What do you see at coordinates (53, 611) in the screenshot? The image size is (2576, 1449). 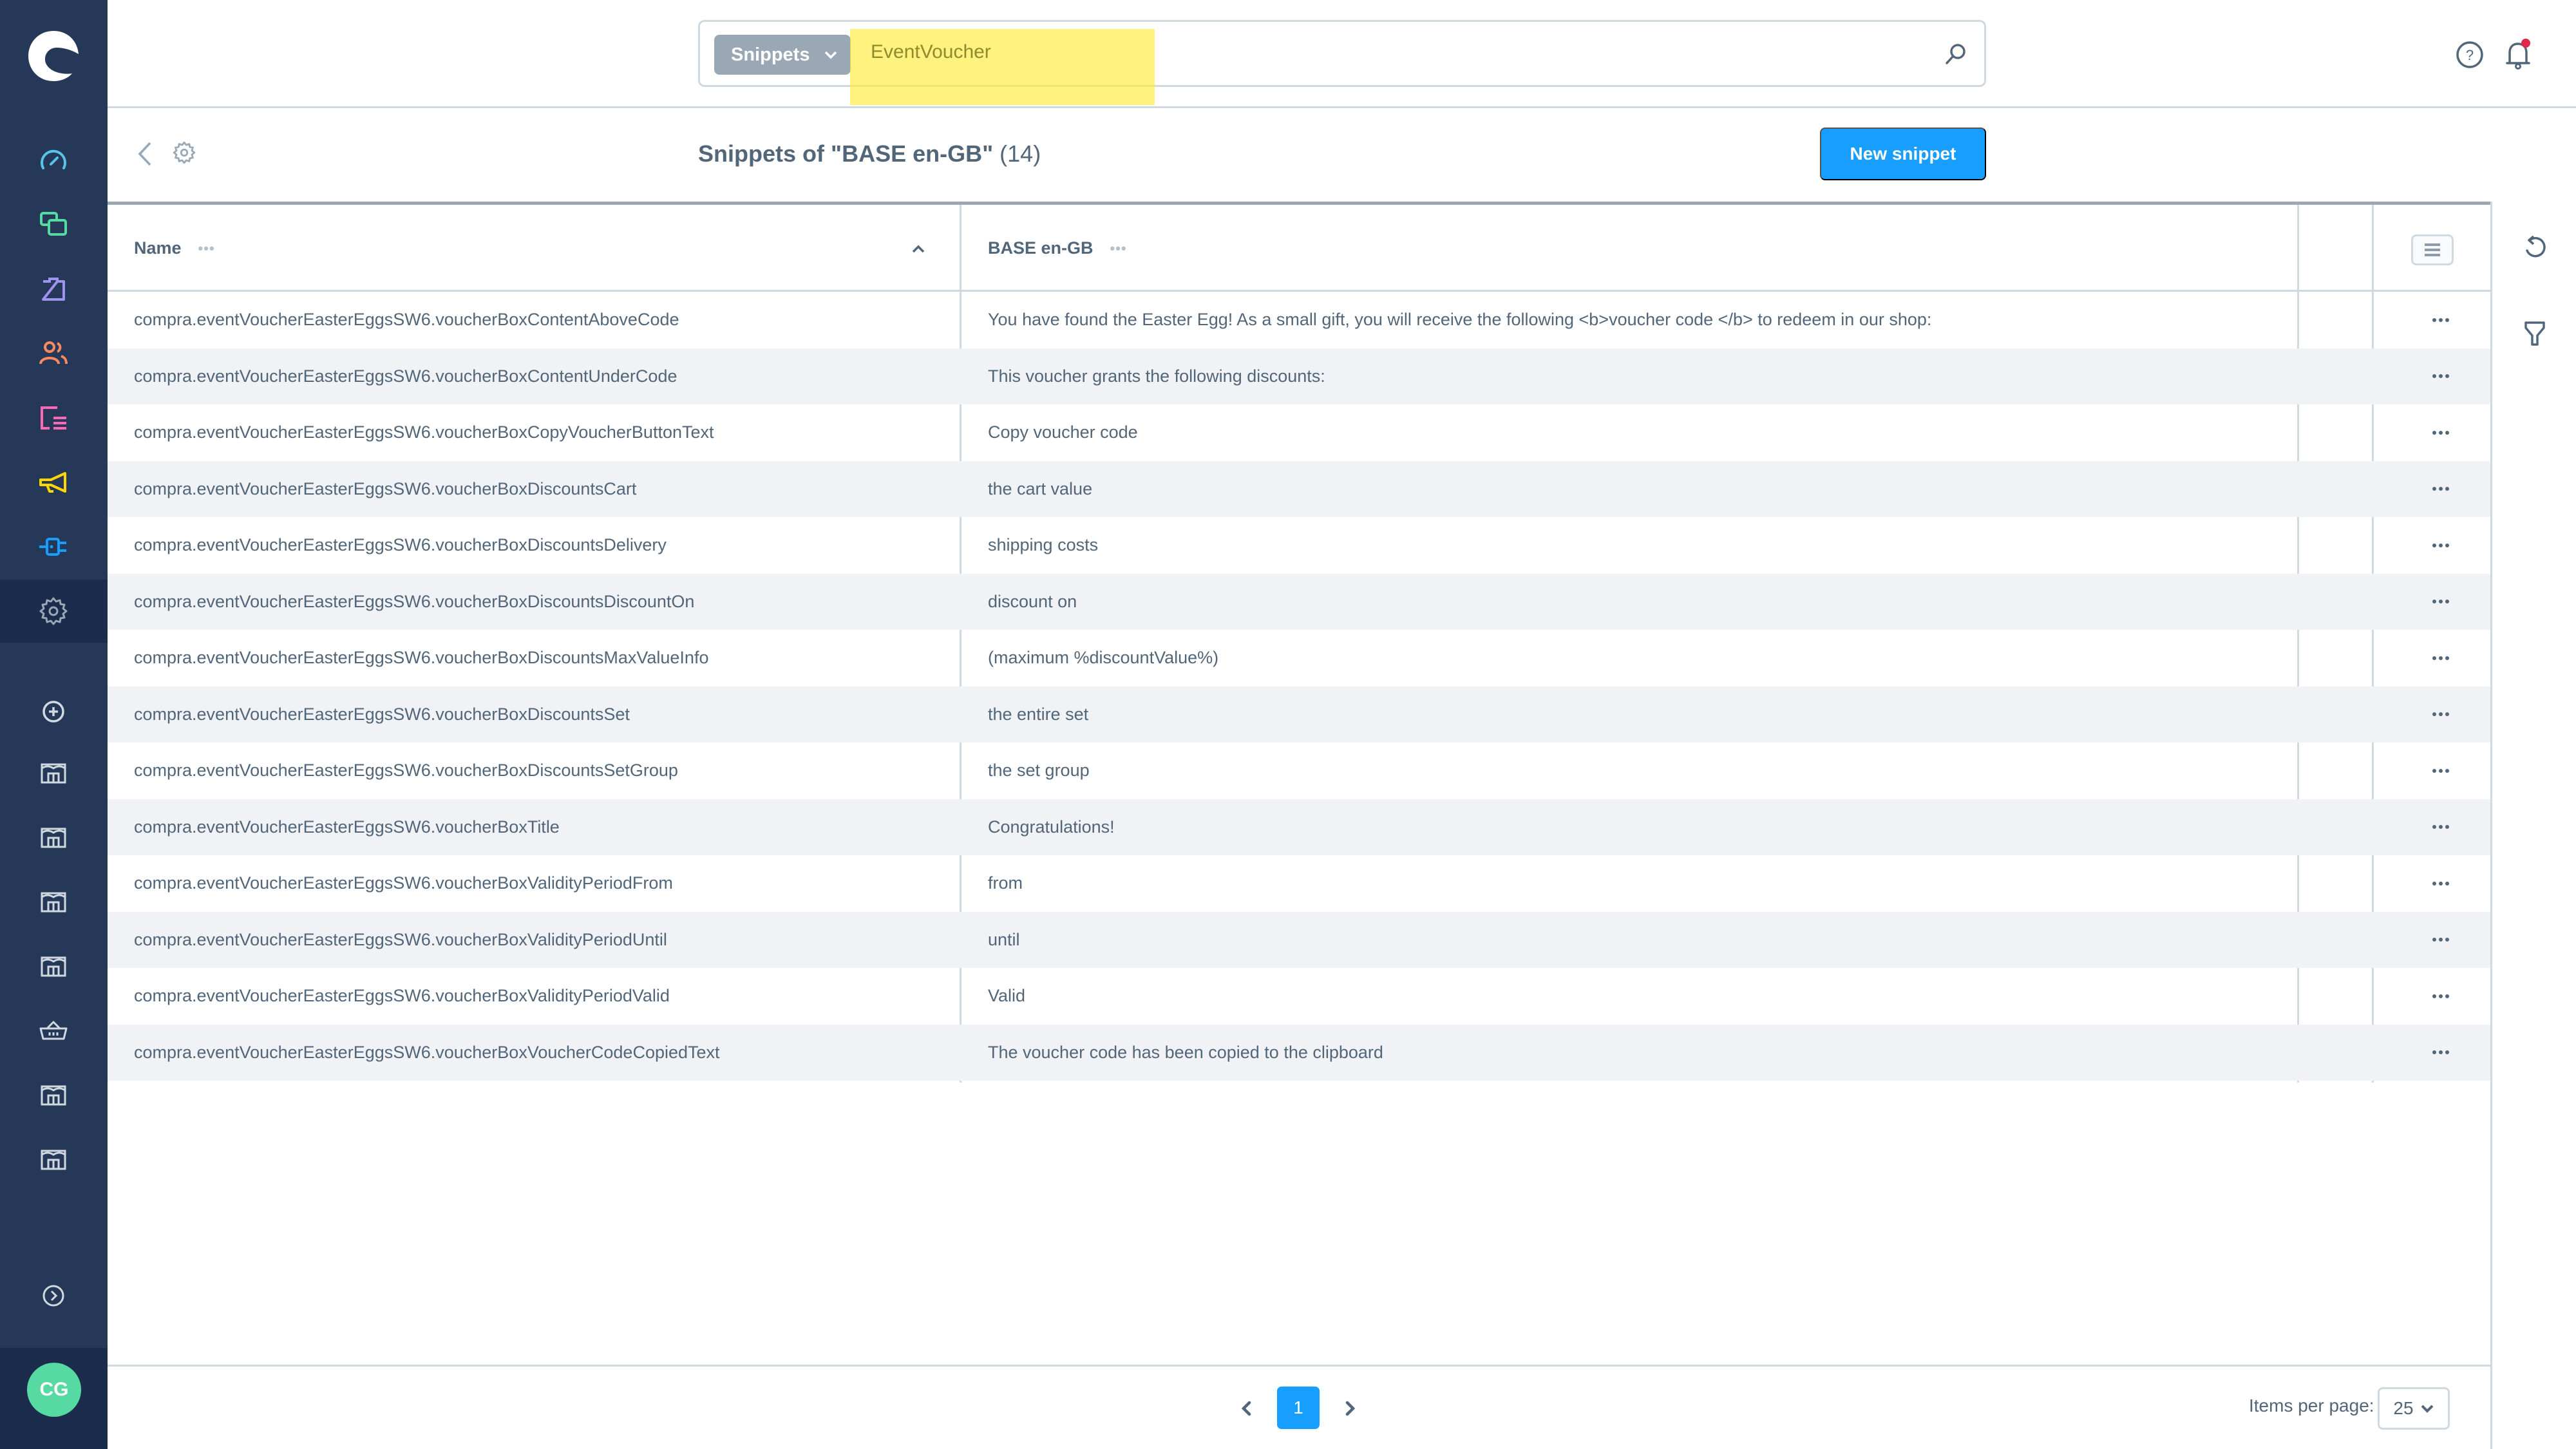 I see `sidebar-item-settings` at bounding box center [53, 611].